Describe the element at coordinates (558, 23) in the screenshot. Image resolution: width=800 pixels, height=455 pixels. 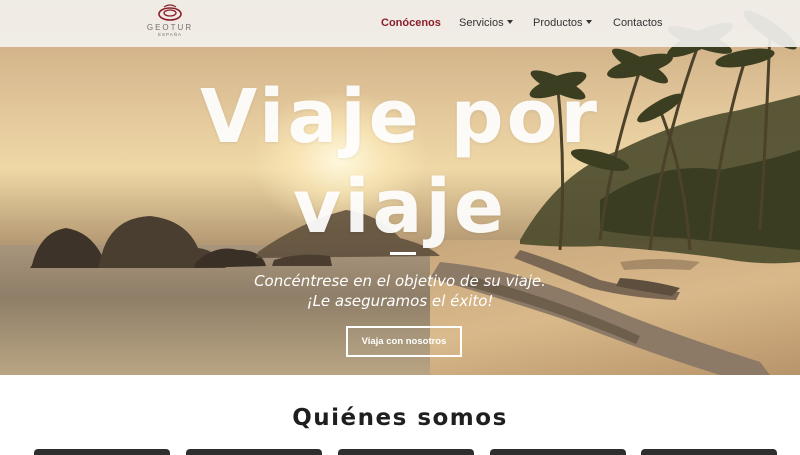
I see `nav-item-label: Productos` at that location.